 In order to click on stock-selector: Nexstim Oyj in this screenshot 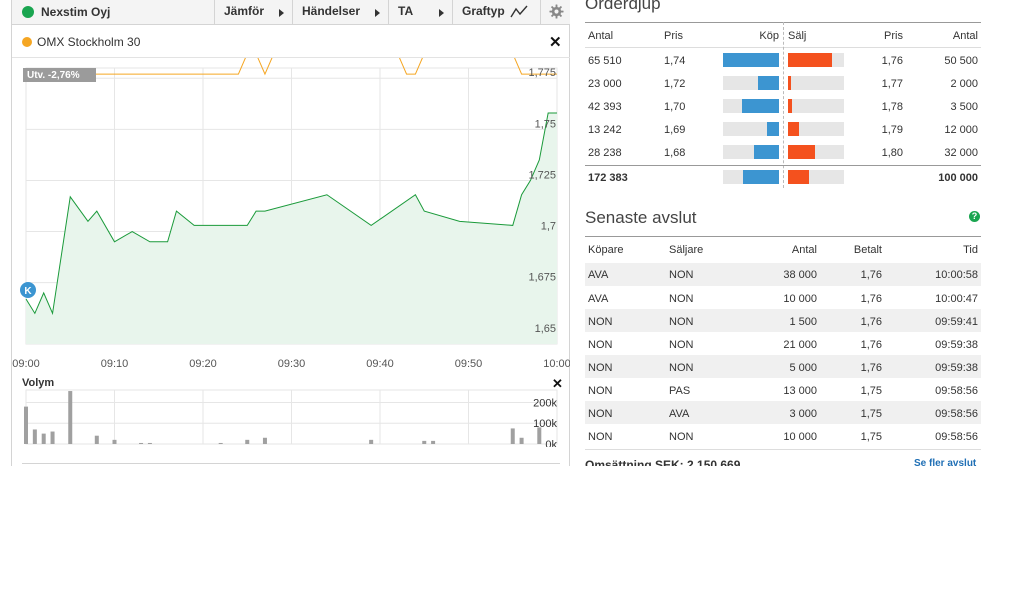, I will do `click(66, 12)`.